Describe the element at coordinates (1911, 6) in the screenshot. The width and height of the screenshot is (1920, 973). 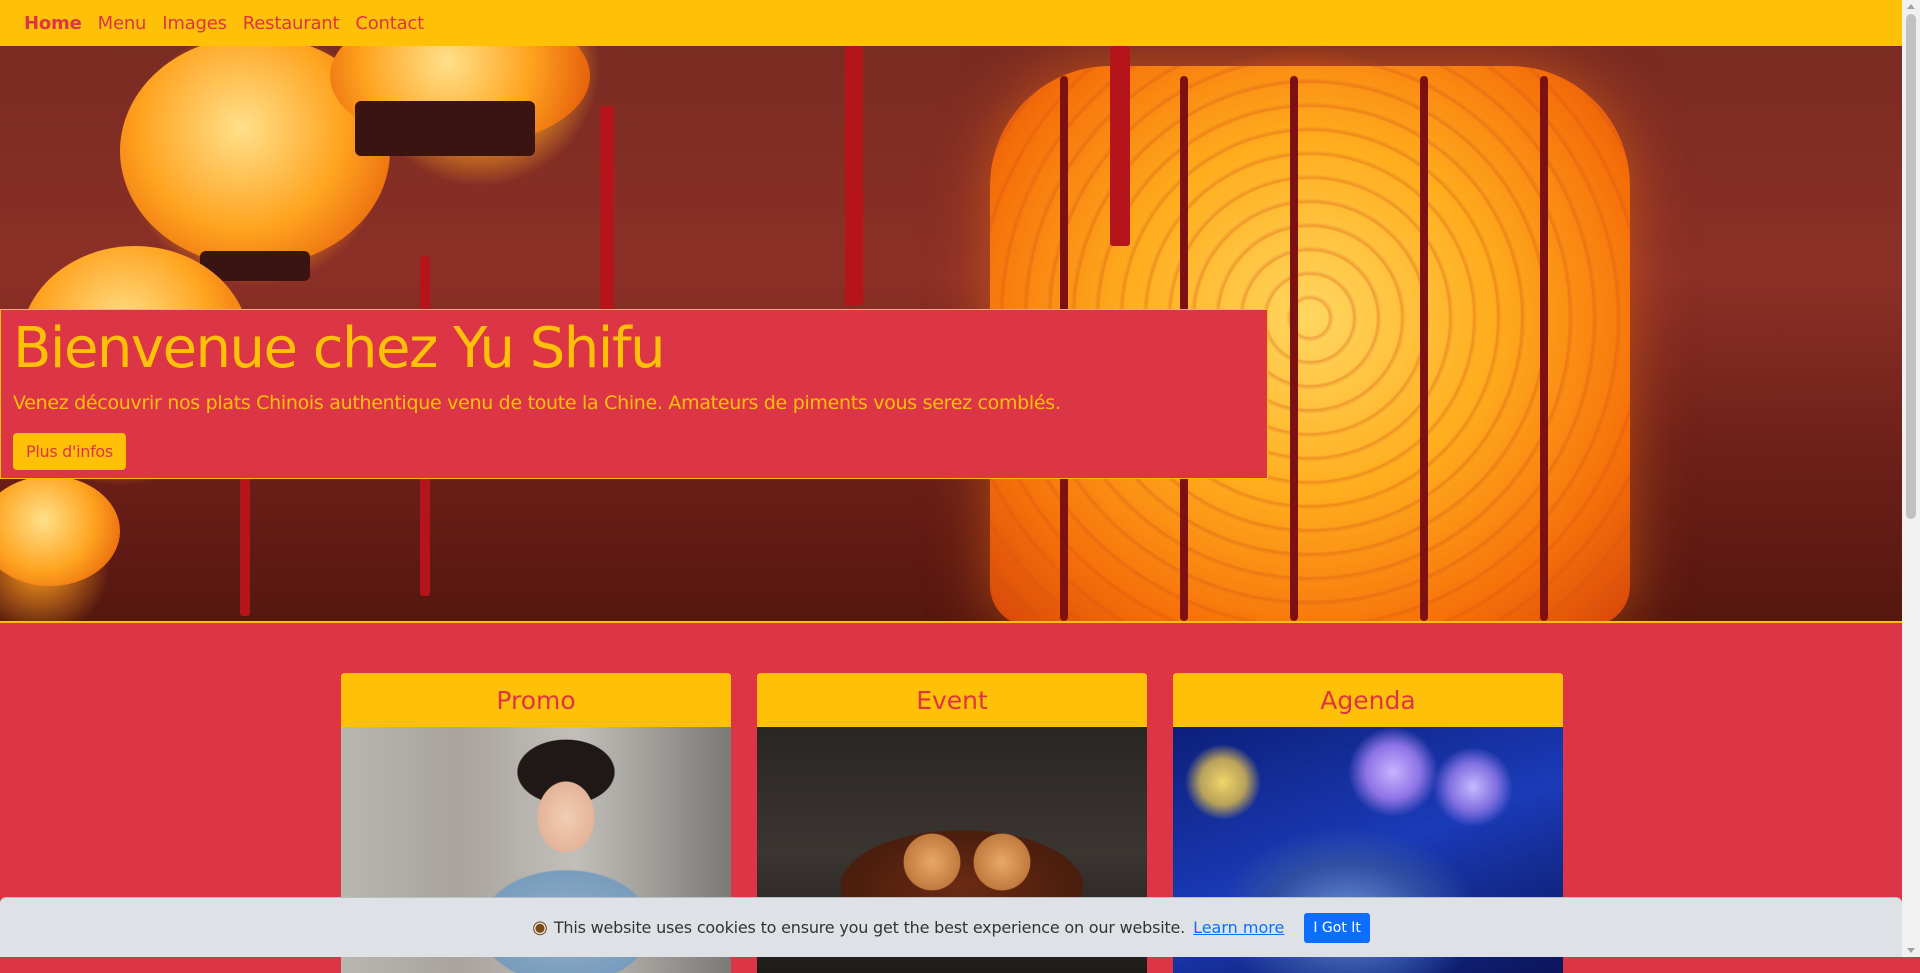
I see `scroll-up-arrow-icon` at that location.